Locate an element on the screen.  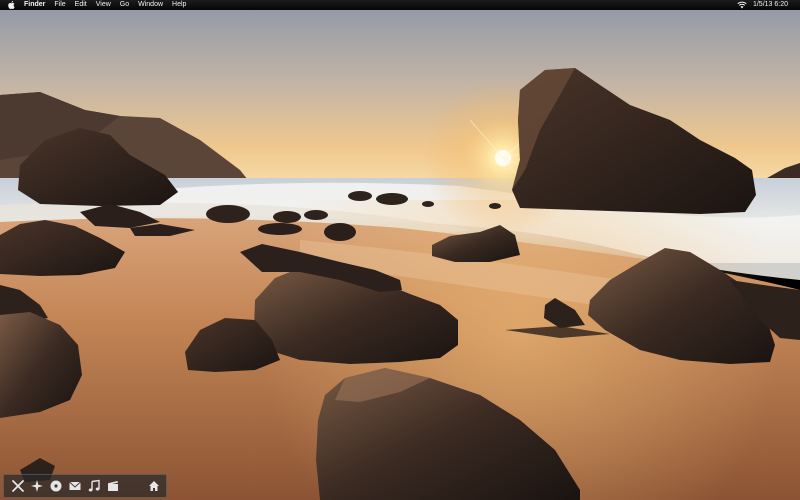
home-icon is located at coordinates (154, 486).